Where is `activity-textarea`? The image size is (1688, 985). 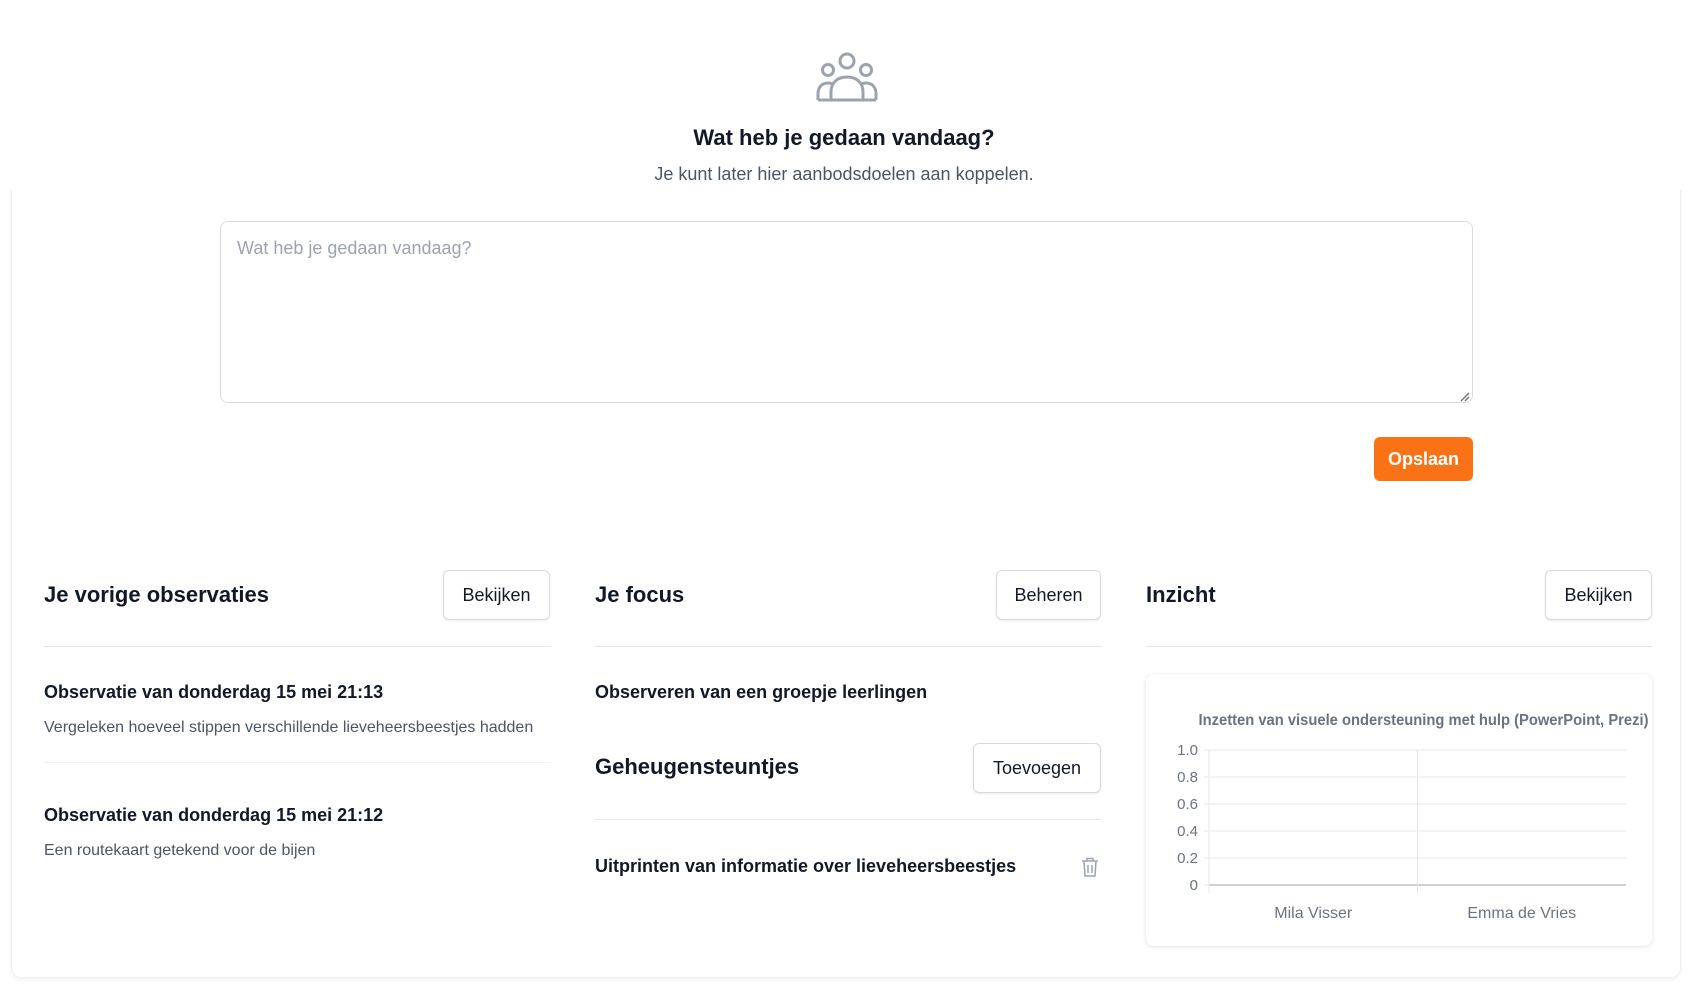 activity-textarea is located at coordinates (846, 312).